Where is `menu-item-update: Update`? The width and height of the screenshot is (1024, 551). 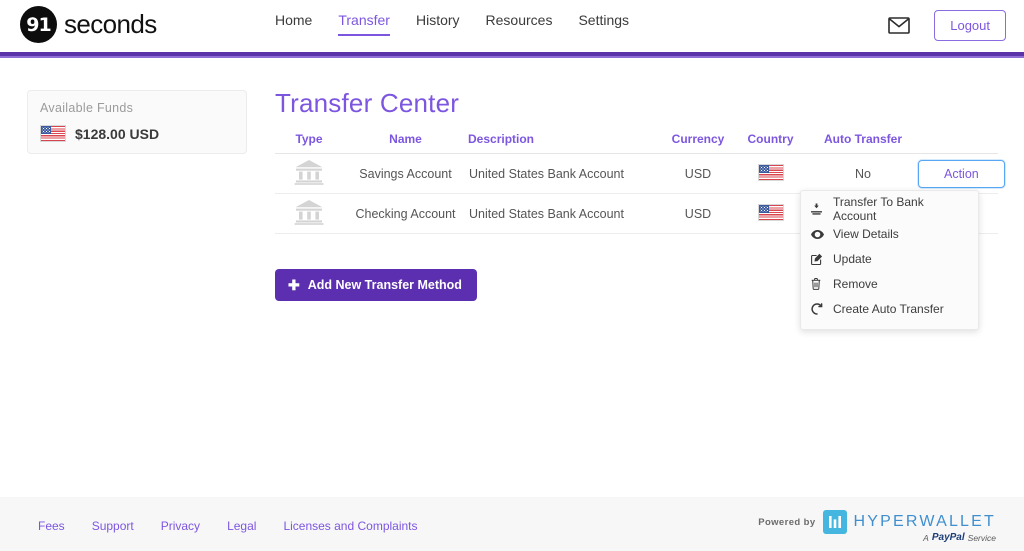 menu-item-update: Update is located at coordinates (889, 259).